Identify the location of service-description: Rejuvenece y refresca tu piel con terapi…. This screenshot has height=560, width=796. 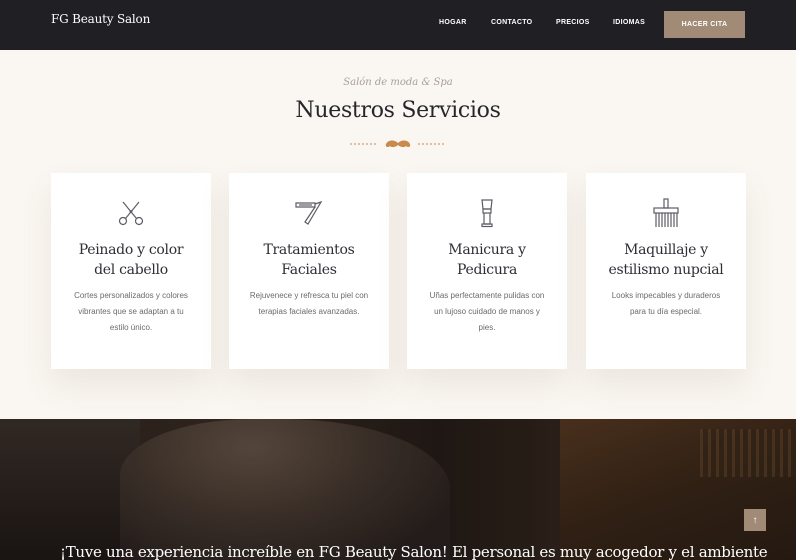
(309, 303).